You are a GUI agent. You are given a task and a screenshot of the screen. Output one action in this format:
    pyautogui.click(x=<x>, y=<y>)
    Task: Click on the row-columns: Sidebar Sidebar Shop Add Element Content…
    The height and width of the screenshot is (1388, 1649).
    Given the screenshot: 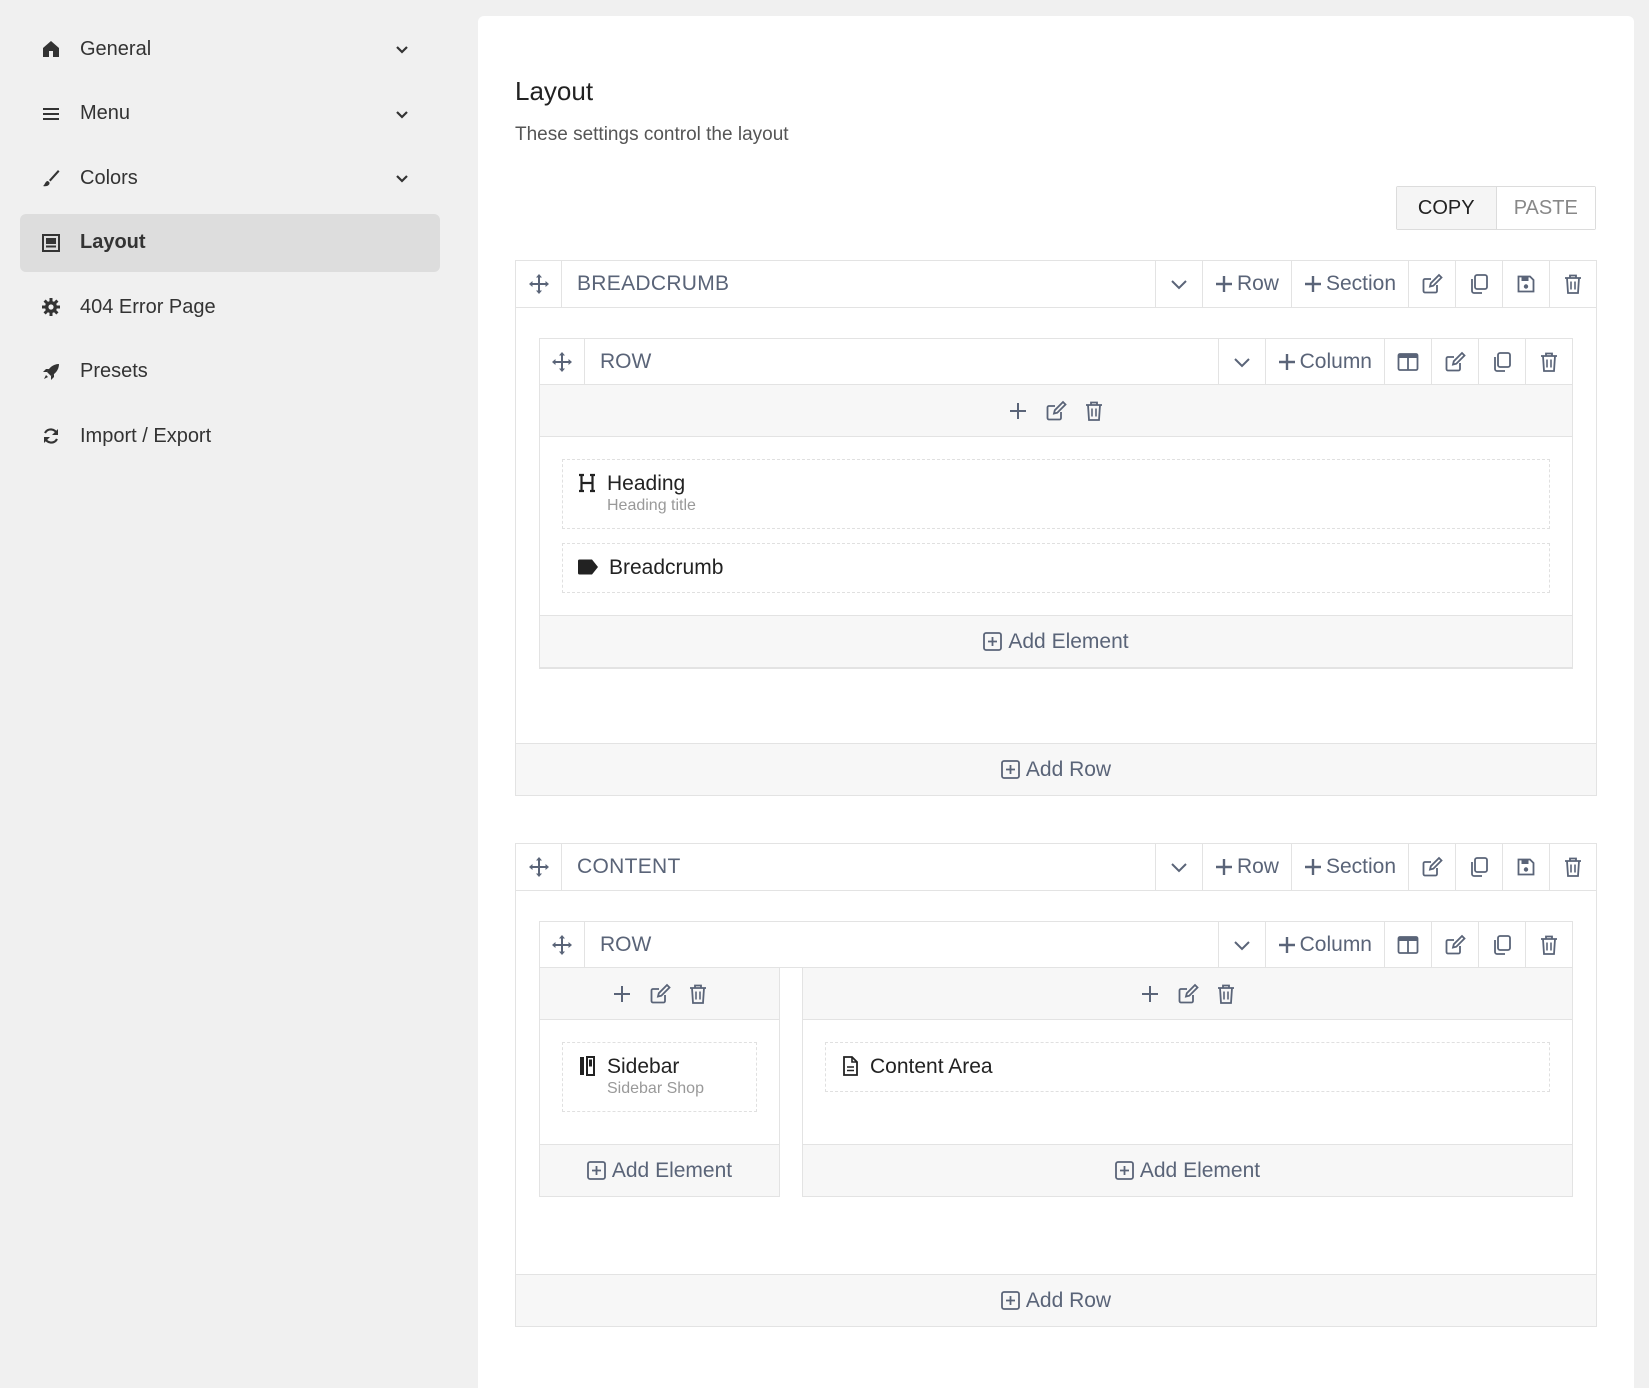 What is the action you would take?
    pyautogui.click(x=1056, y=1082)
    